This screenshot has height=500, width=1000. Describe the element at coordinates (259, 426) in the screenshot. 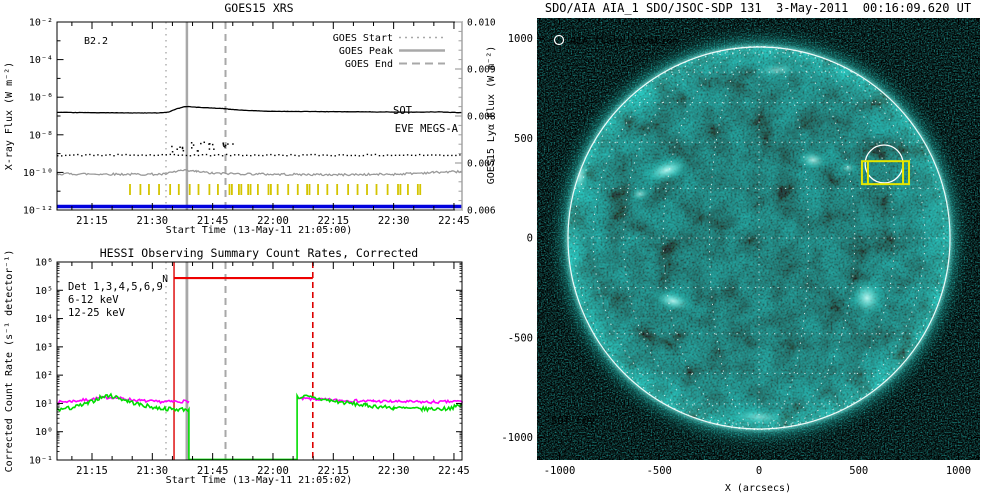

I see `hxr-12-25-line` at that location.